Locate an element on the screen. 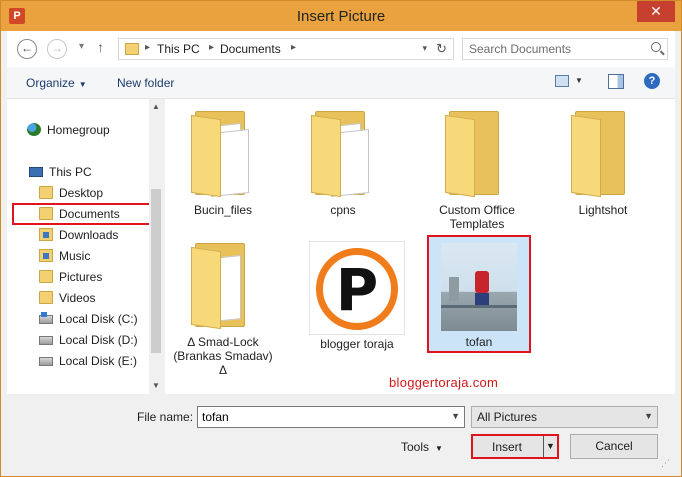 Image resolution: width=682 pixels, height=477 pixels. file-name-field: ▼ is located at coordinates (331, 417).